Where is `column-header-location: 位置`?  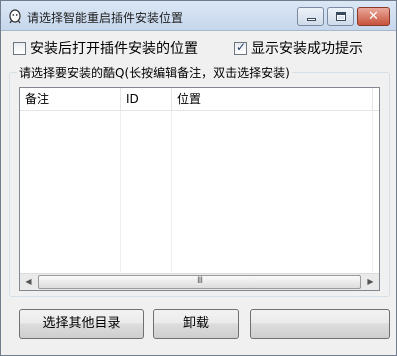 column-header-location: 位置 is located at coordinates (272, 99).